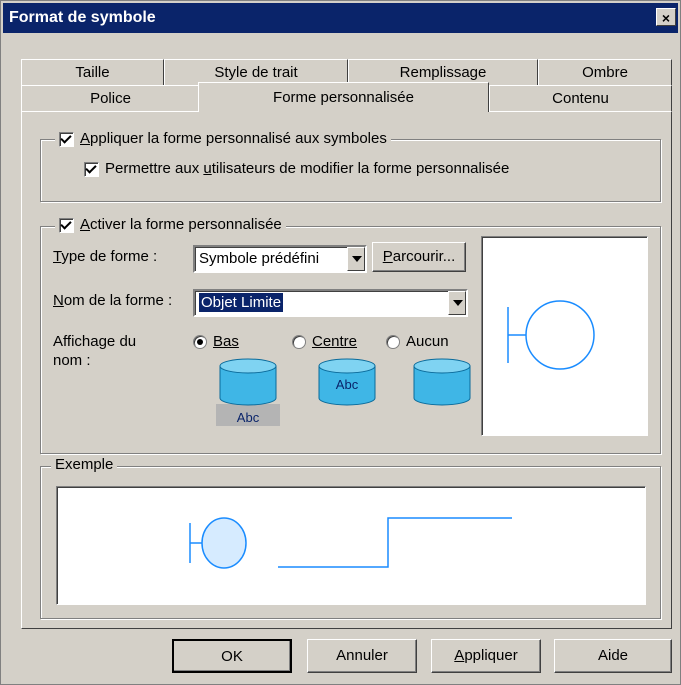 This screenshot has width=681, height=685. I want to click on title-bar: Format de symbole ×, so click(340, 18).